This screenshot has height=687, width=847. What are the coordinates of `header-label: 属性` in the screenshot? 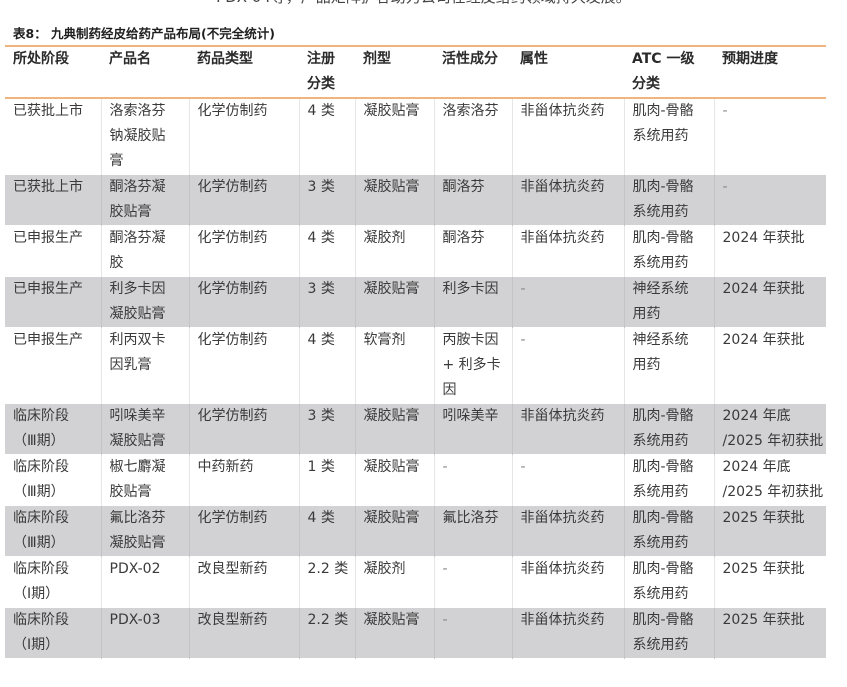 It's located at (534, 59).